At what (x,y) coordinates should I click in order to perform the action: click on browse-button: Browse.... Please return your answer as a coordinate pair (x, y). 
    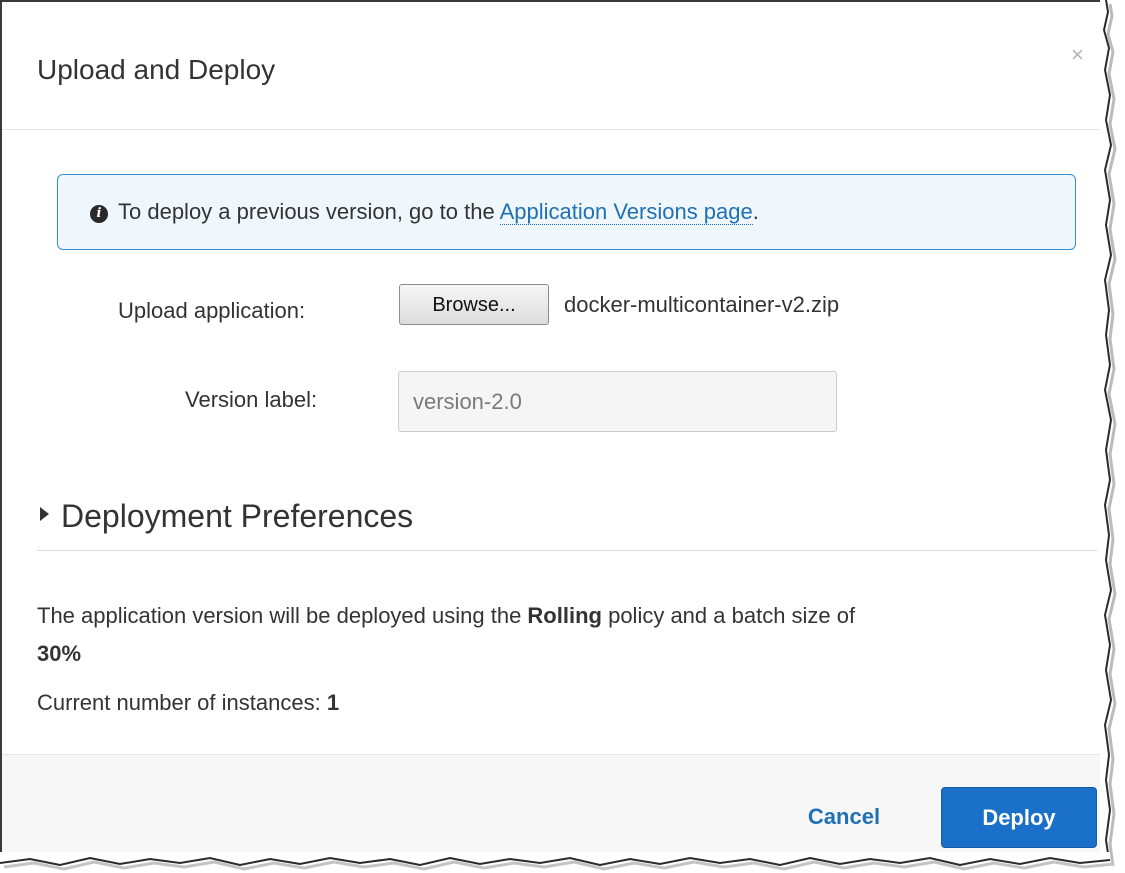
    Looking at the image, I should click on (474, 304).